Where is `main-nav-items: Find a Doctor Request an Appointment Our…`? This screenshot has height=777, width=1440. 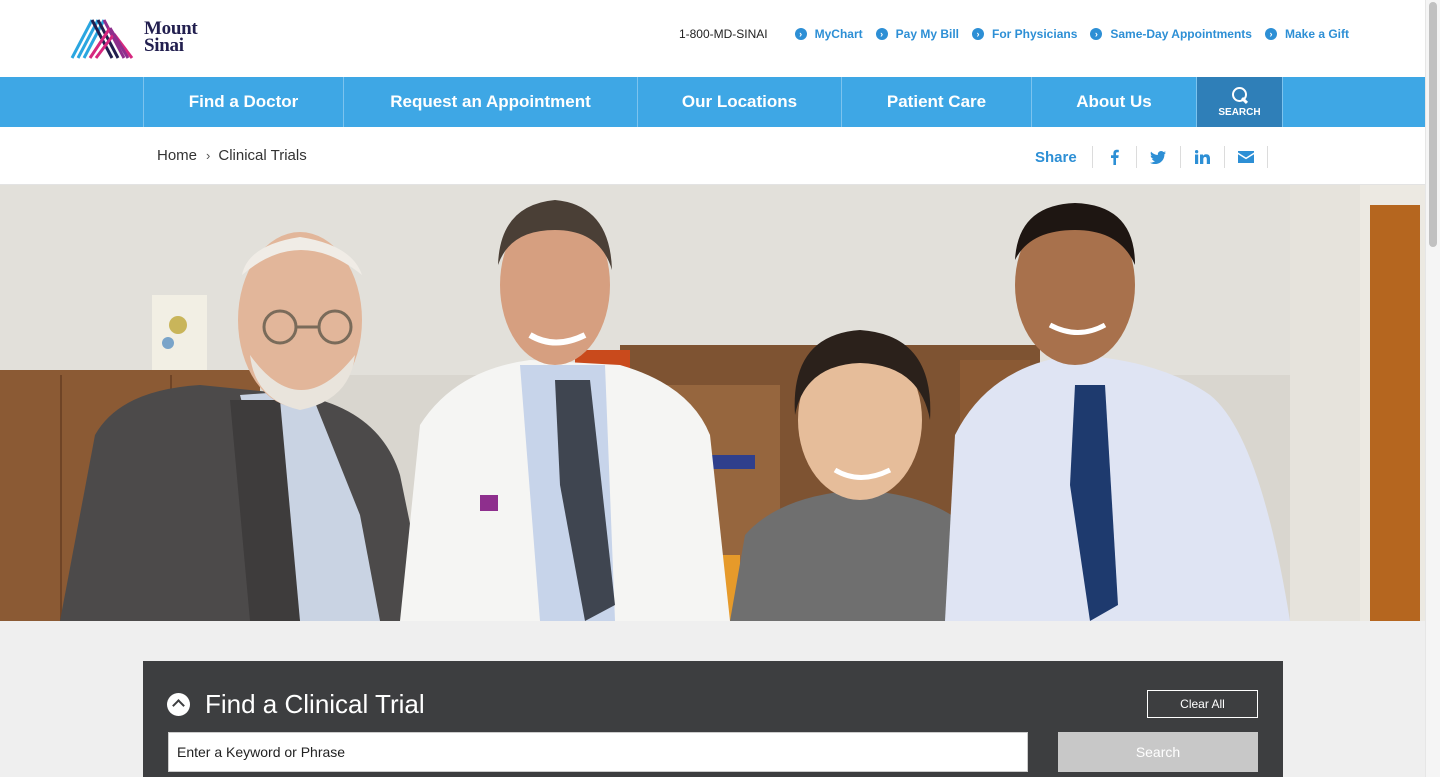
main-nav-items: Find a Doctor Request an Appointment Our… is located at coordinates (713, 102).